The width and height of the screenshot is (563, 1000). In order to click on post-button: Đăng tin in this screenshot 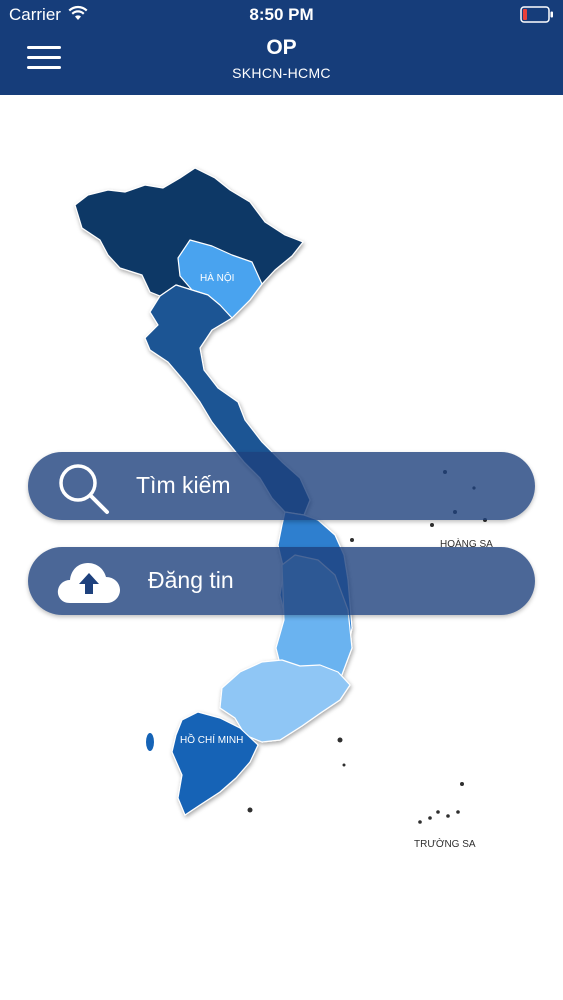, I will do `click(281, 581)`.